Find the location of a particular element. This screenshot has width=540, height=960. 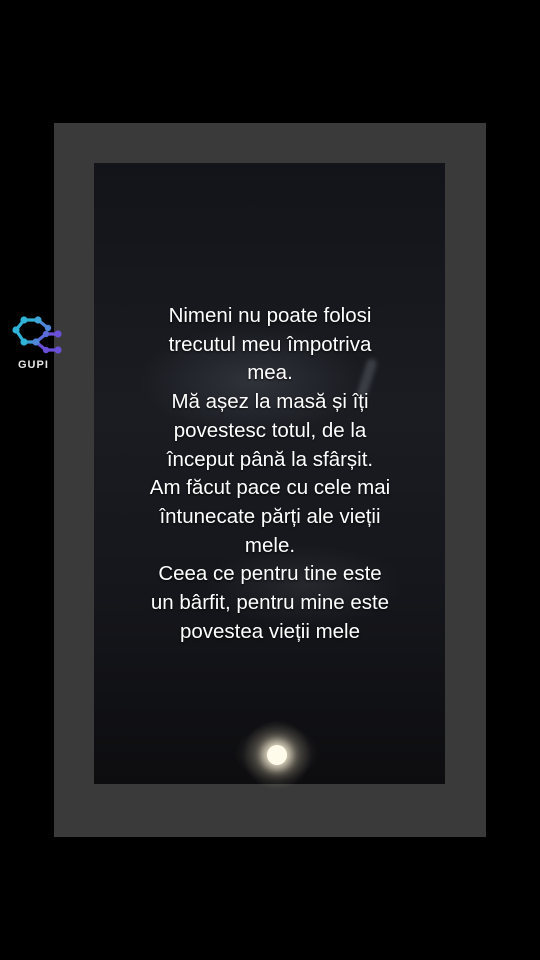

quote-line: Mă așez la masă și îți is located at coordinates (270, 402).